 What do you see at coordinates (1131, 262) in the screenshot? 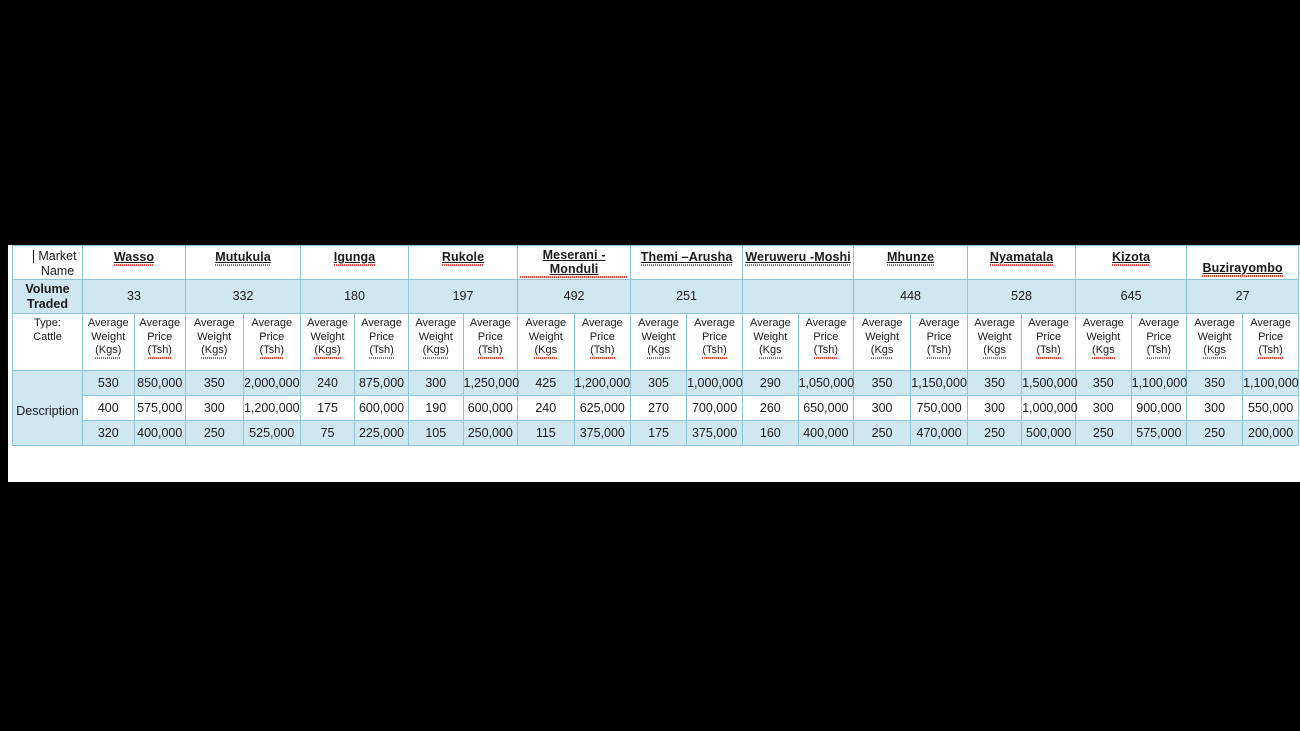
I see `market-name-header: Kizota` at bounding box center [1131, 262].